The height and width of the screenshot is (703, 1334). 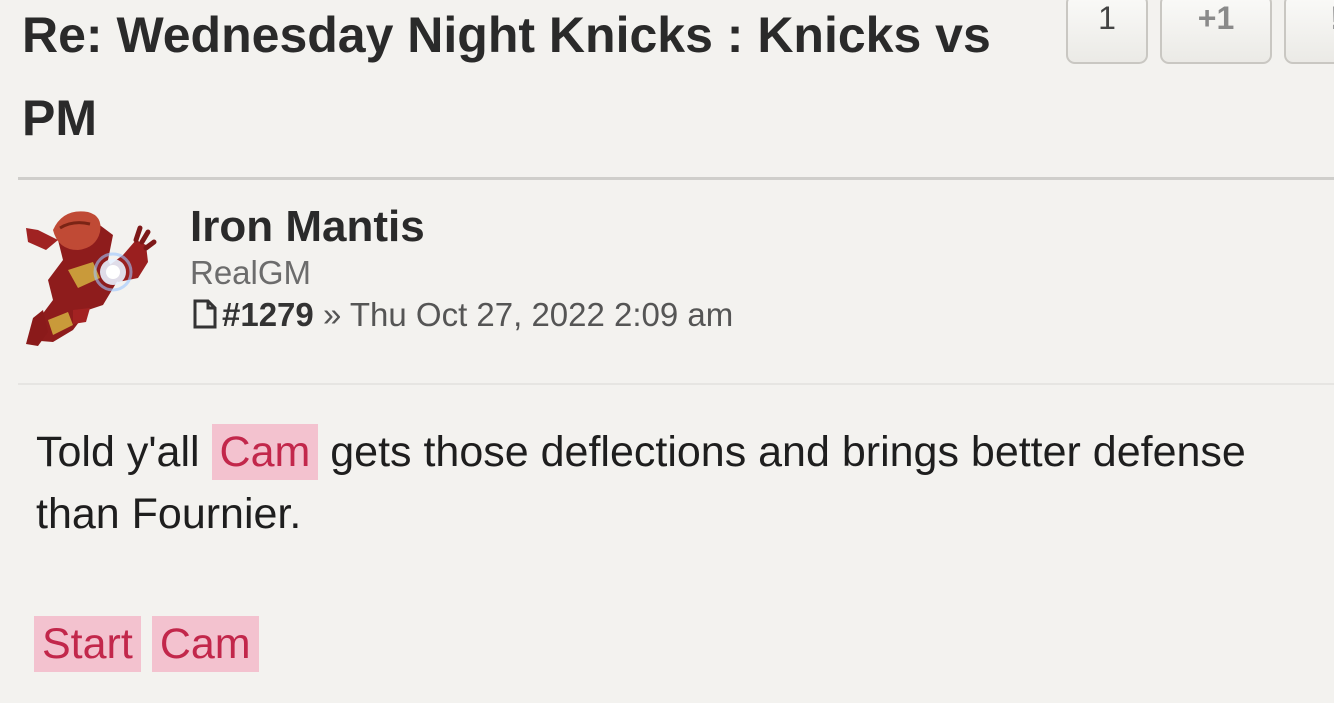 I want to click on post-buttons: 1 +1 !, so click(x=1200, y=33).